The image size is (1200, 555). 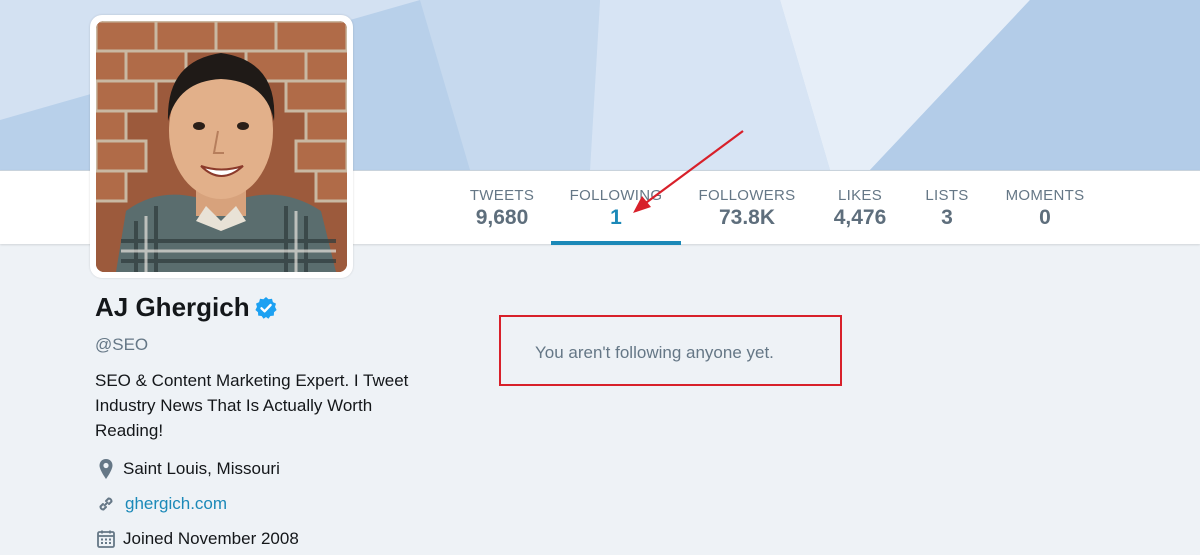 What do you see at coordinates (502, 195) in the screenshot?
I see `stat-label: TWEETS` at bounding box center [502, 195].